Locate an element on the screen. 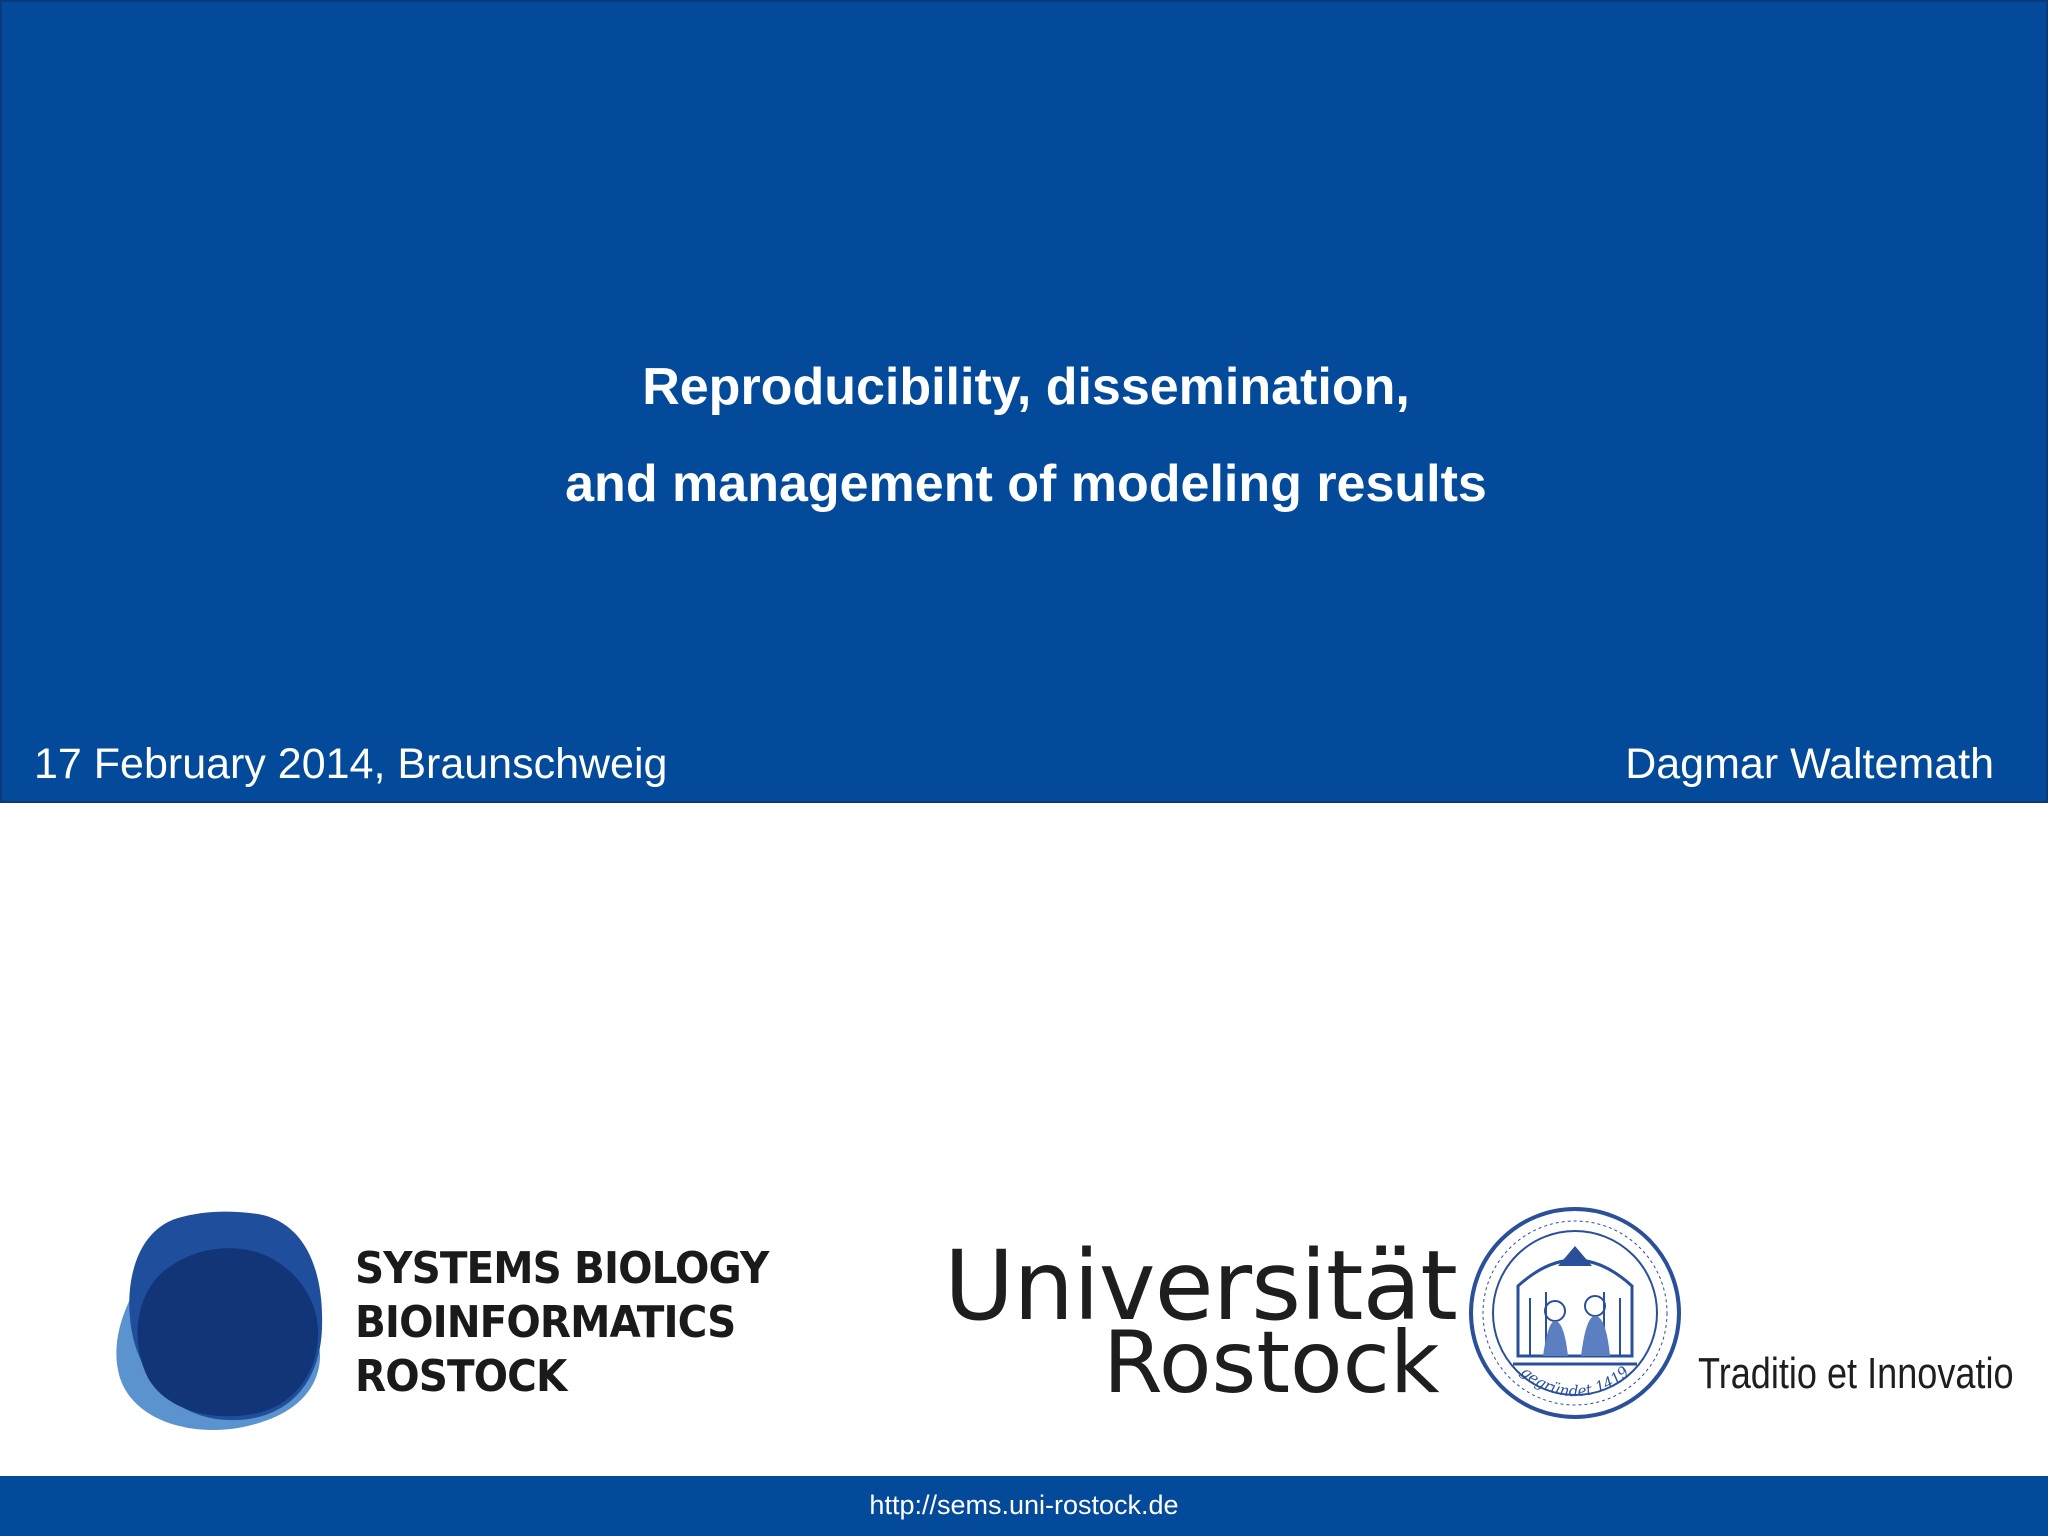 This screenshot has width=2048, height=1536. sbbr-line-3: ROSTOCK is located at coordinates (461, 1376).